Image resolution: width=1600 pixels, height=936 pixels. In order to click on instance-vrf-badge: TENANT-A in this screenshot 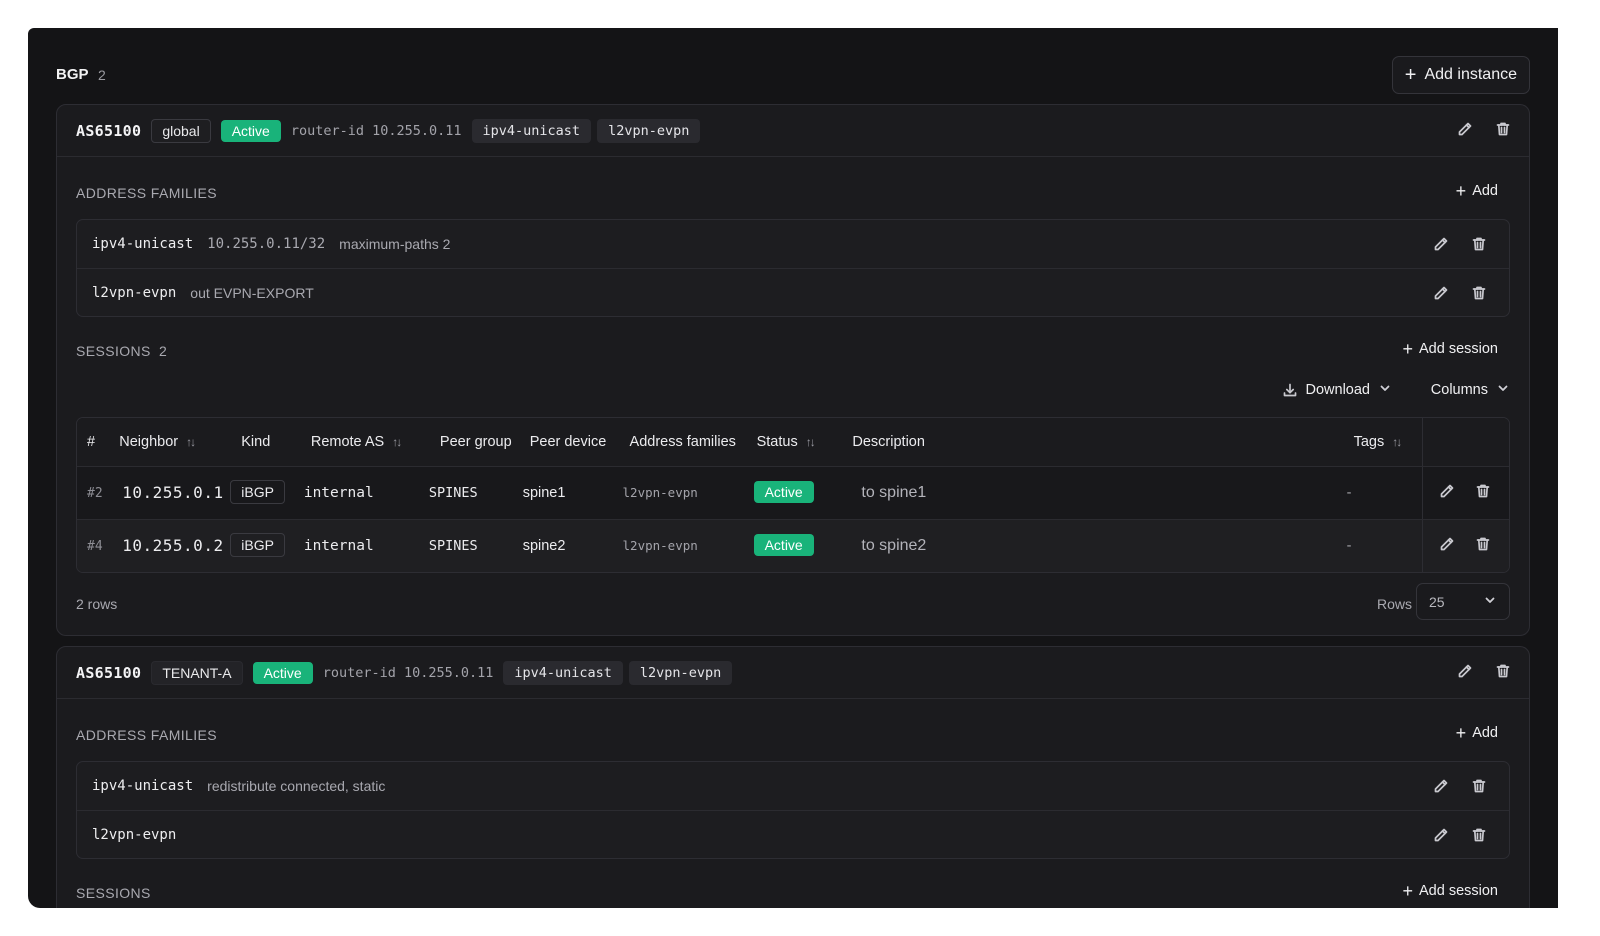, I will do `click(197, 672)`.